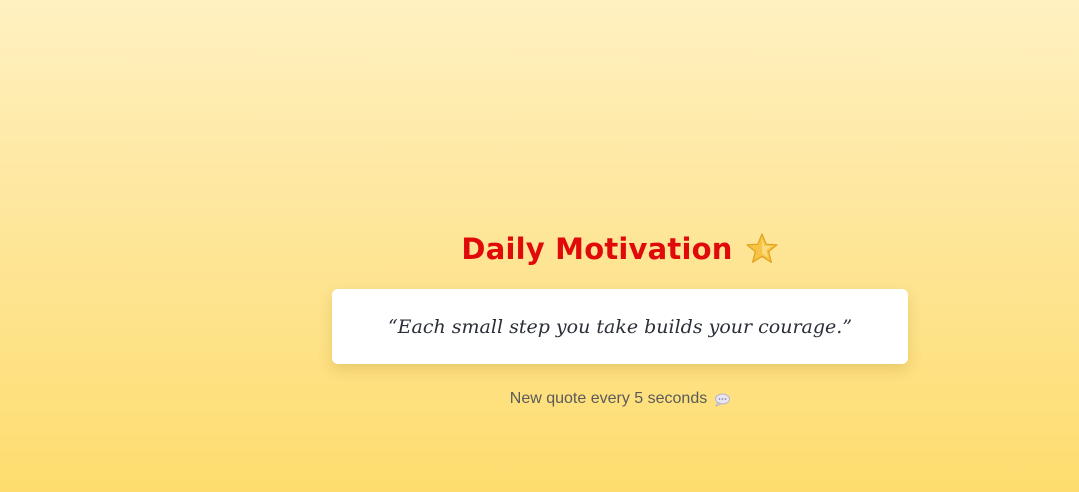 Image resolution: width=1079 pixels, height=492 pixels. What do you see at coordinates (722, 399) in the screenshot?
I see `speech-bubble-icon` at bounding box center [722, 399].